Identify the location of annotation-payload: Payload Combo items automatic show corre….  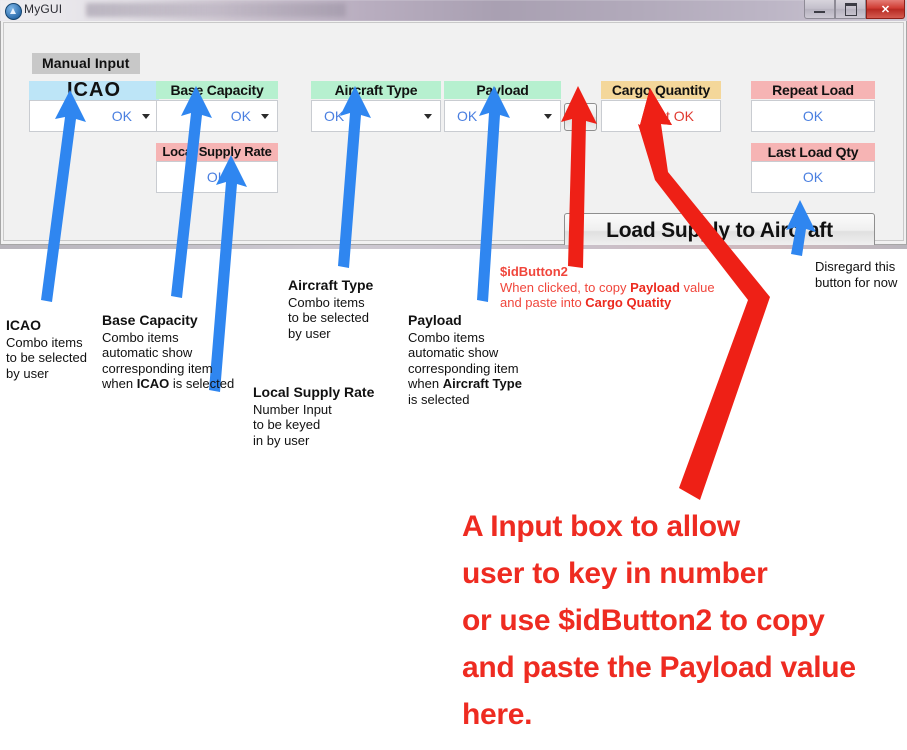
(483, 359).